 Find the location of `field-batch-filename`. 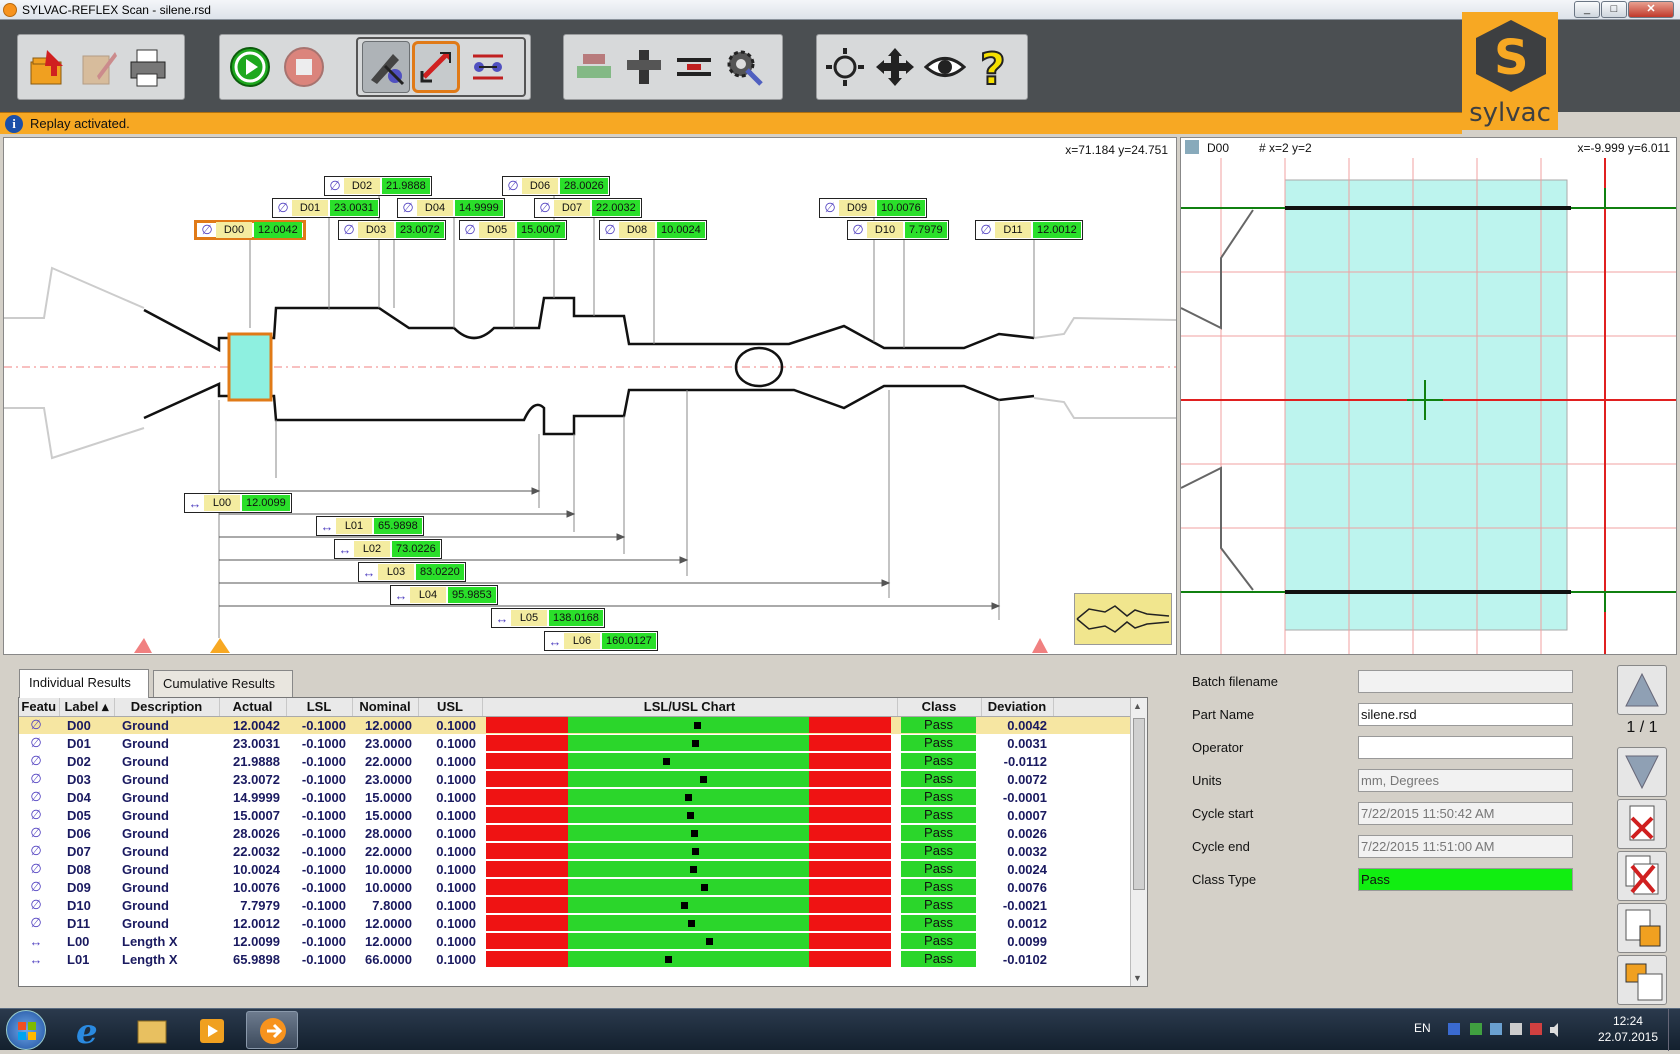

field-batch-filename is located at coordinates (1465, 681).